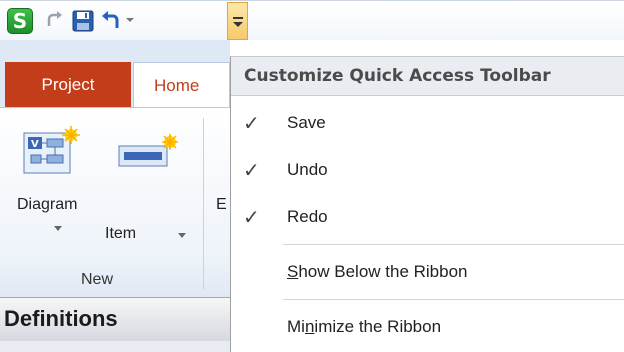 The height and width of the screenshot is (352, 624). What do you see at coordinates (238, 18) in the screenshot?
I see `customize-toolbar-icon` at bounding box center [238, 18].